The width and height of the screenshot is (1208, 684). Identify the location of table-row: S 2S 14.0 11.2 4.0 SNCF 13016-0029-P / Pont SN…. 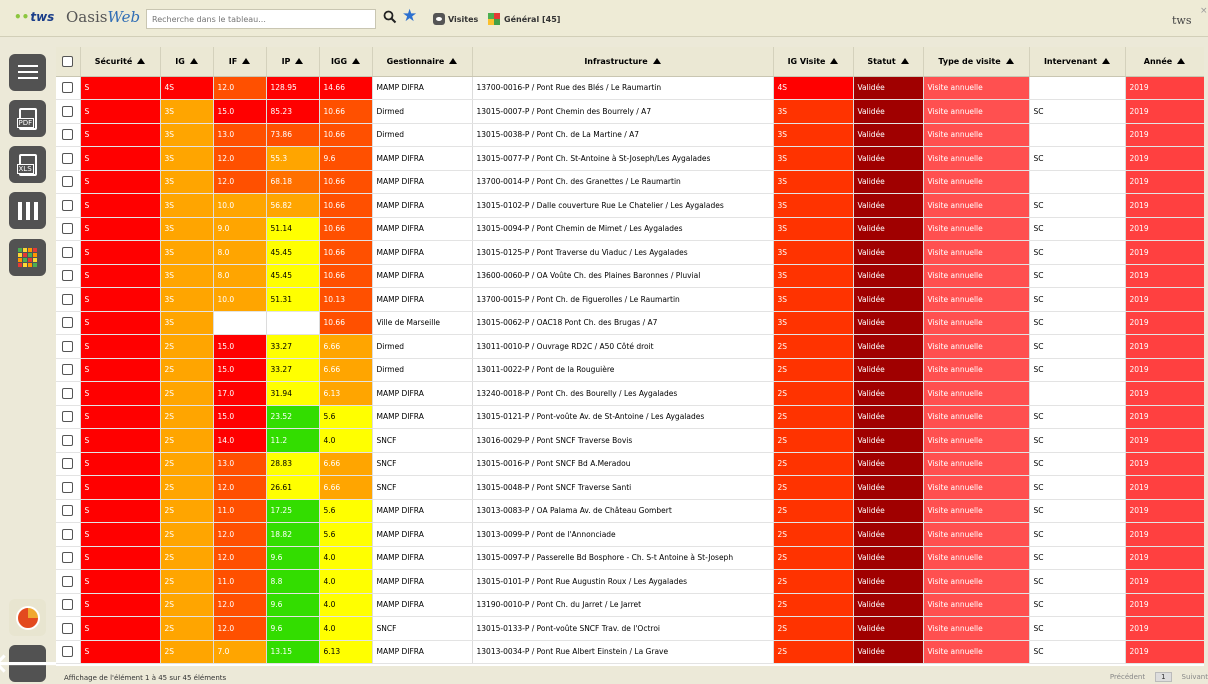
(630, 440).